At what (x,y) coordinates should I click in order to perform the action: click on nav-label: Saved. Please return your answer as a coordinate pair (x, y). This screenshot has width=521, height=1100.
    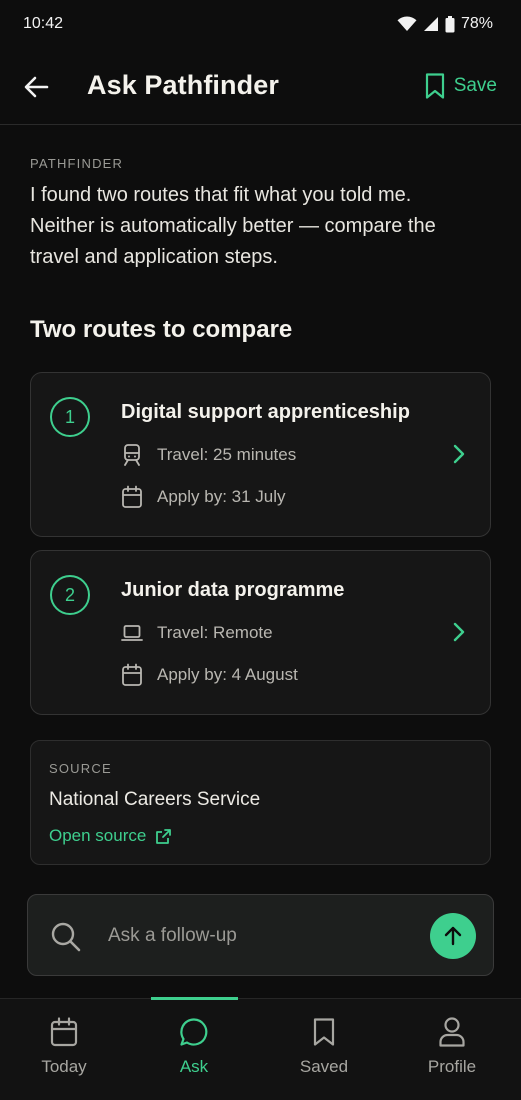
    Looking at the image, I should click on (324, 1066).